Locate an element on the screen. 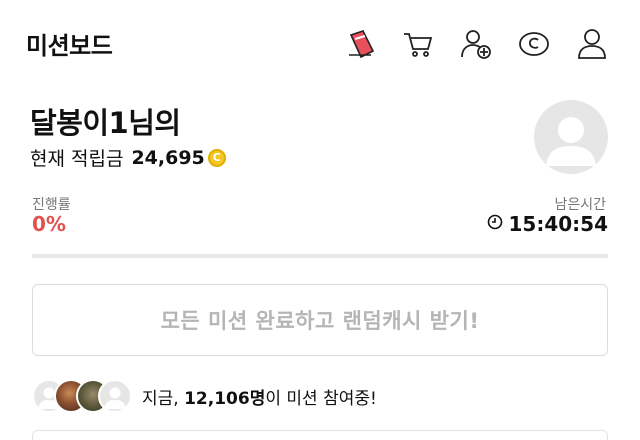 Image resolution: width=640 pixels, height=440 pixels. app-title: 미션보드 is located at coordinates (69, 46).